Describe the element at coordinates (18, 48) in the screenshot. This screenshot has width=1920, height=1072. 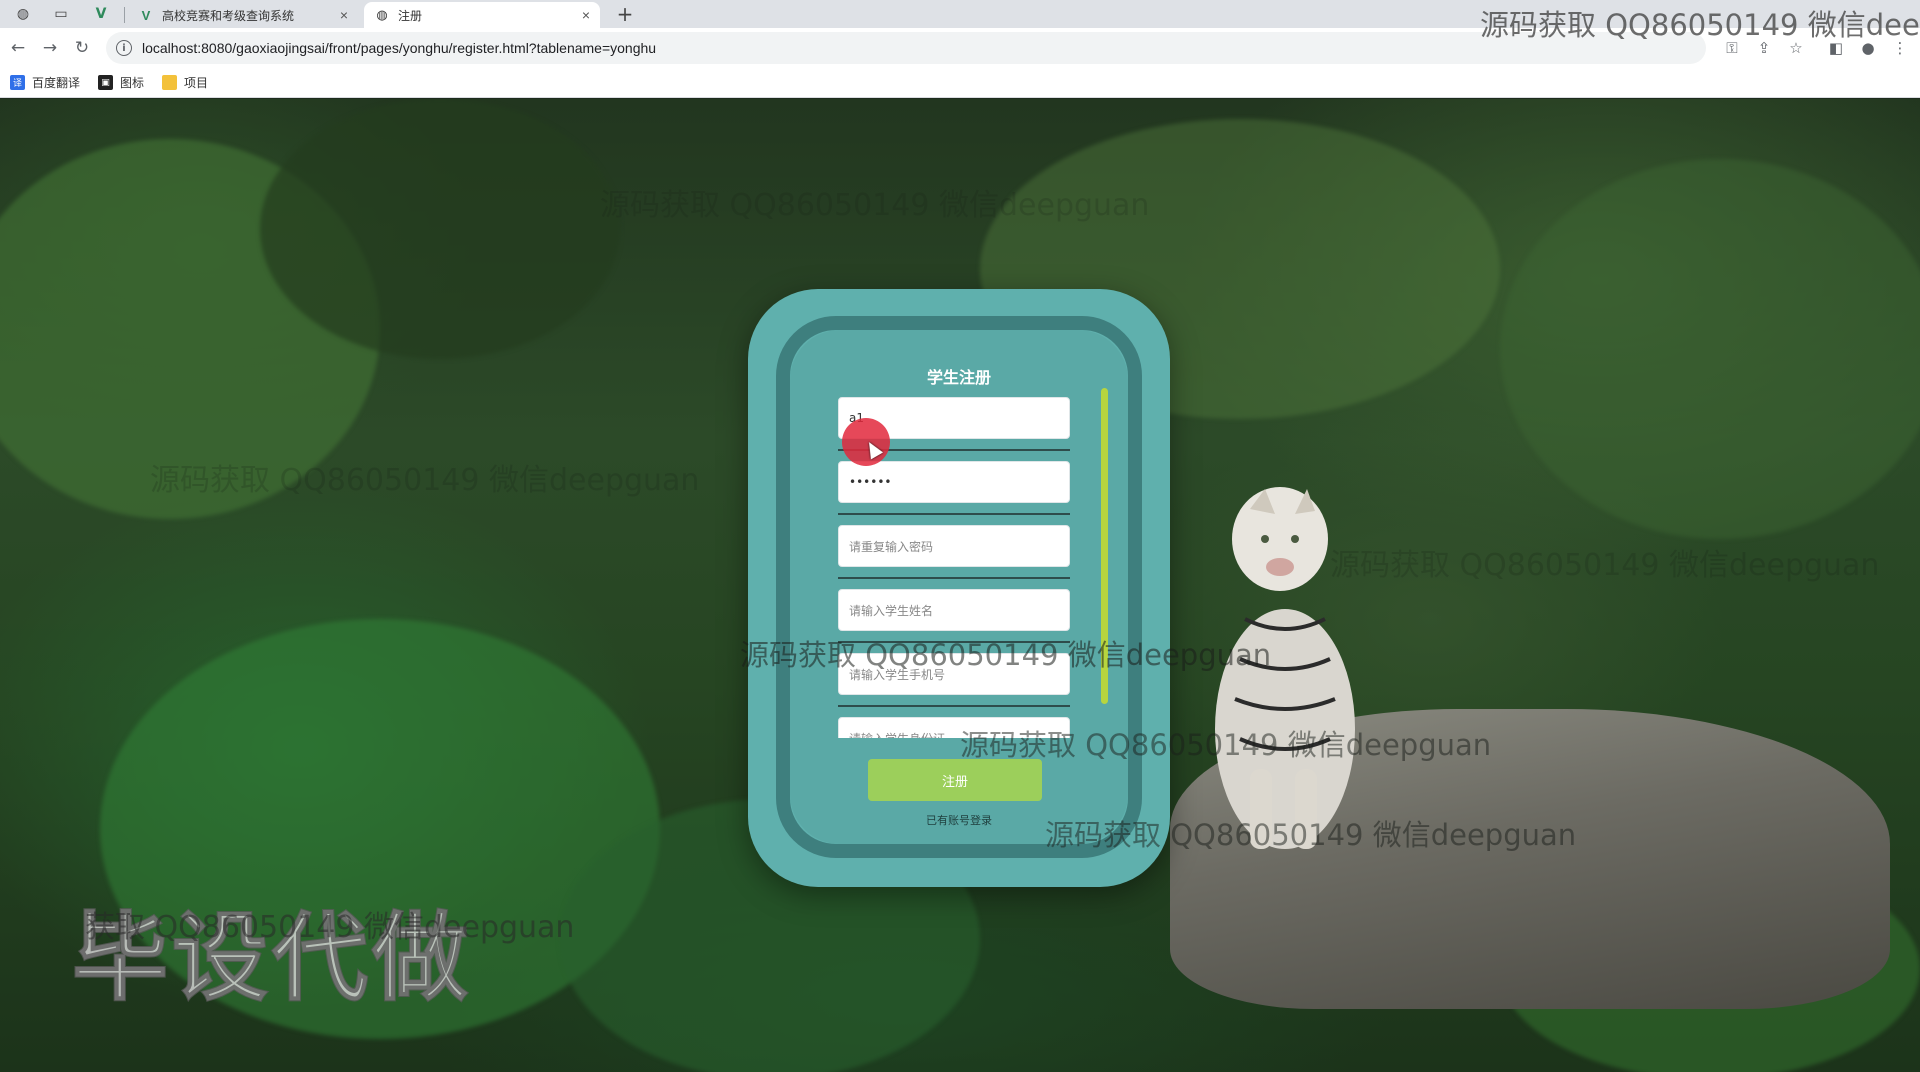
I see `back-arrow-icon: ←` at that location.